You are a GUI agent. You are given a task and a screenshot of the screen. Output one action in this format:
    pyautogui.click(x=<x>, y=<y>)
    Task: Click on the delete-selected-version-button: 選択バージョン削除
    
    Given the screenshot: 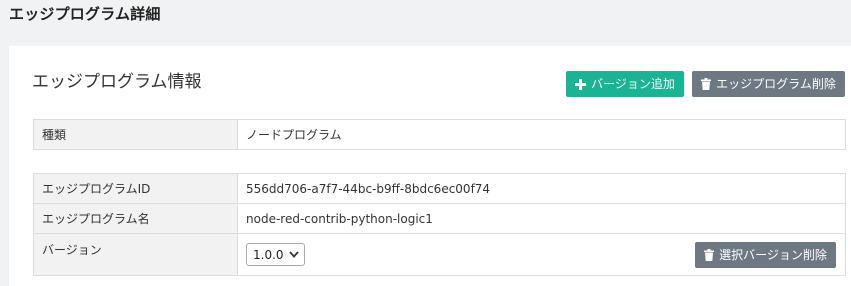 What is the action you would take?
    pyautogui.click(x=765, y=255)
    